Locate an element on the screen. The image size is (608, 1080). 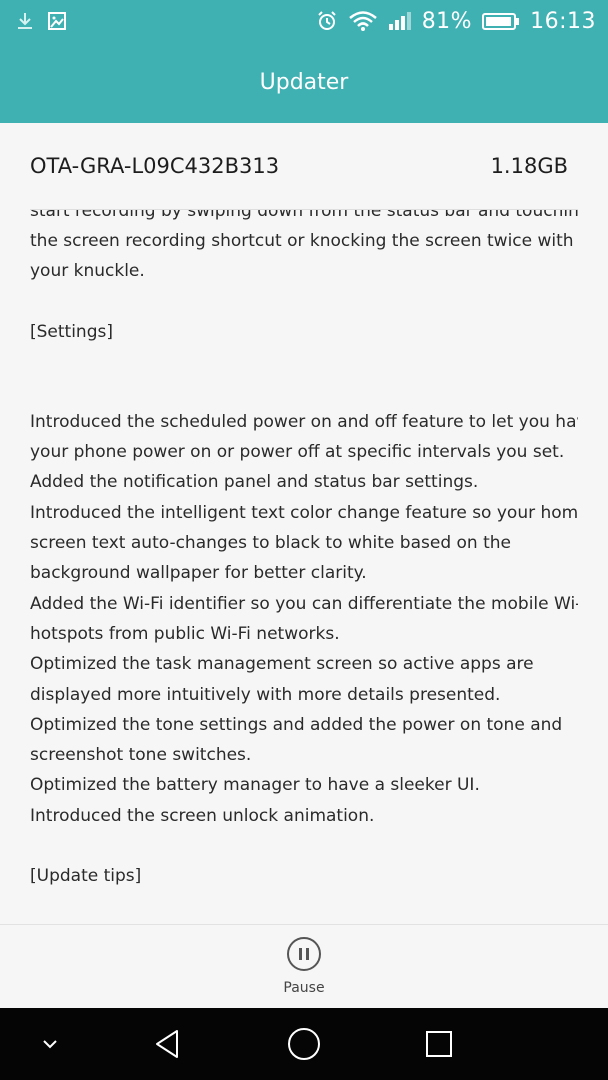
pause-icon is located at coordinates (304, 954).